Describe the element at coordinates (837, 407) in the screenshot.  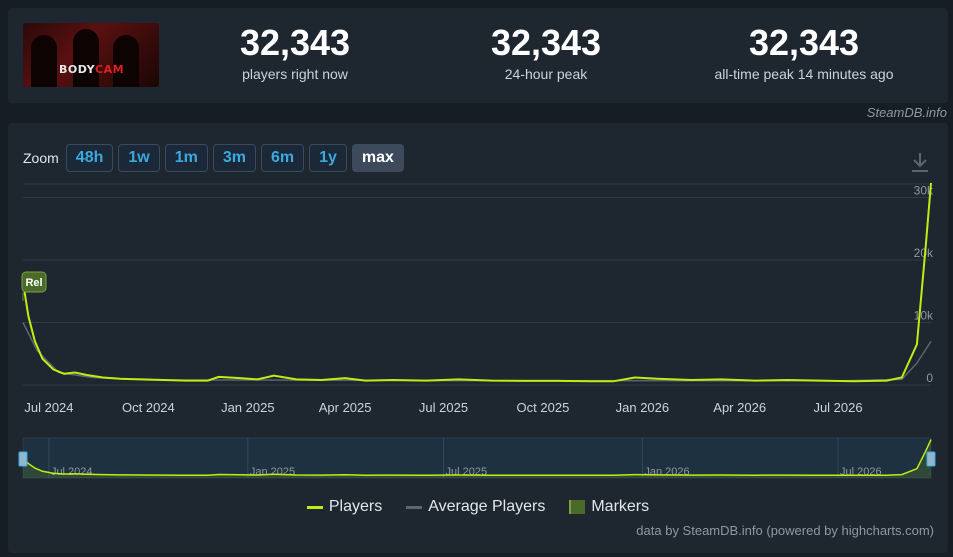
I see `x-tick-label: Jul 2026` at that location.